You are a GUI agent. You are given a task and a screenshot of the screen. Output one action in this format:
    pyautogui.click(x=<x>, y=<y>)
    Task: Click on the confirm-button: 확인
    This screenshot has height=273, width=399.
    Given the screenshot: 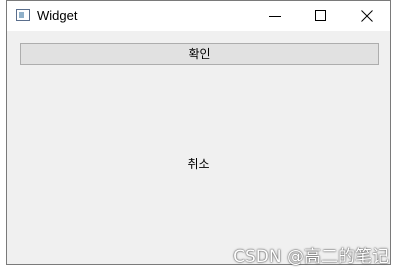 What is the action you would take?
    pyautogui.click(x=199, y=54)
    